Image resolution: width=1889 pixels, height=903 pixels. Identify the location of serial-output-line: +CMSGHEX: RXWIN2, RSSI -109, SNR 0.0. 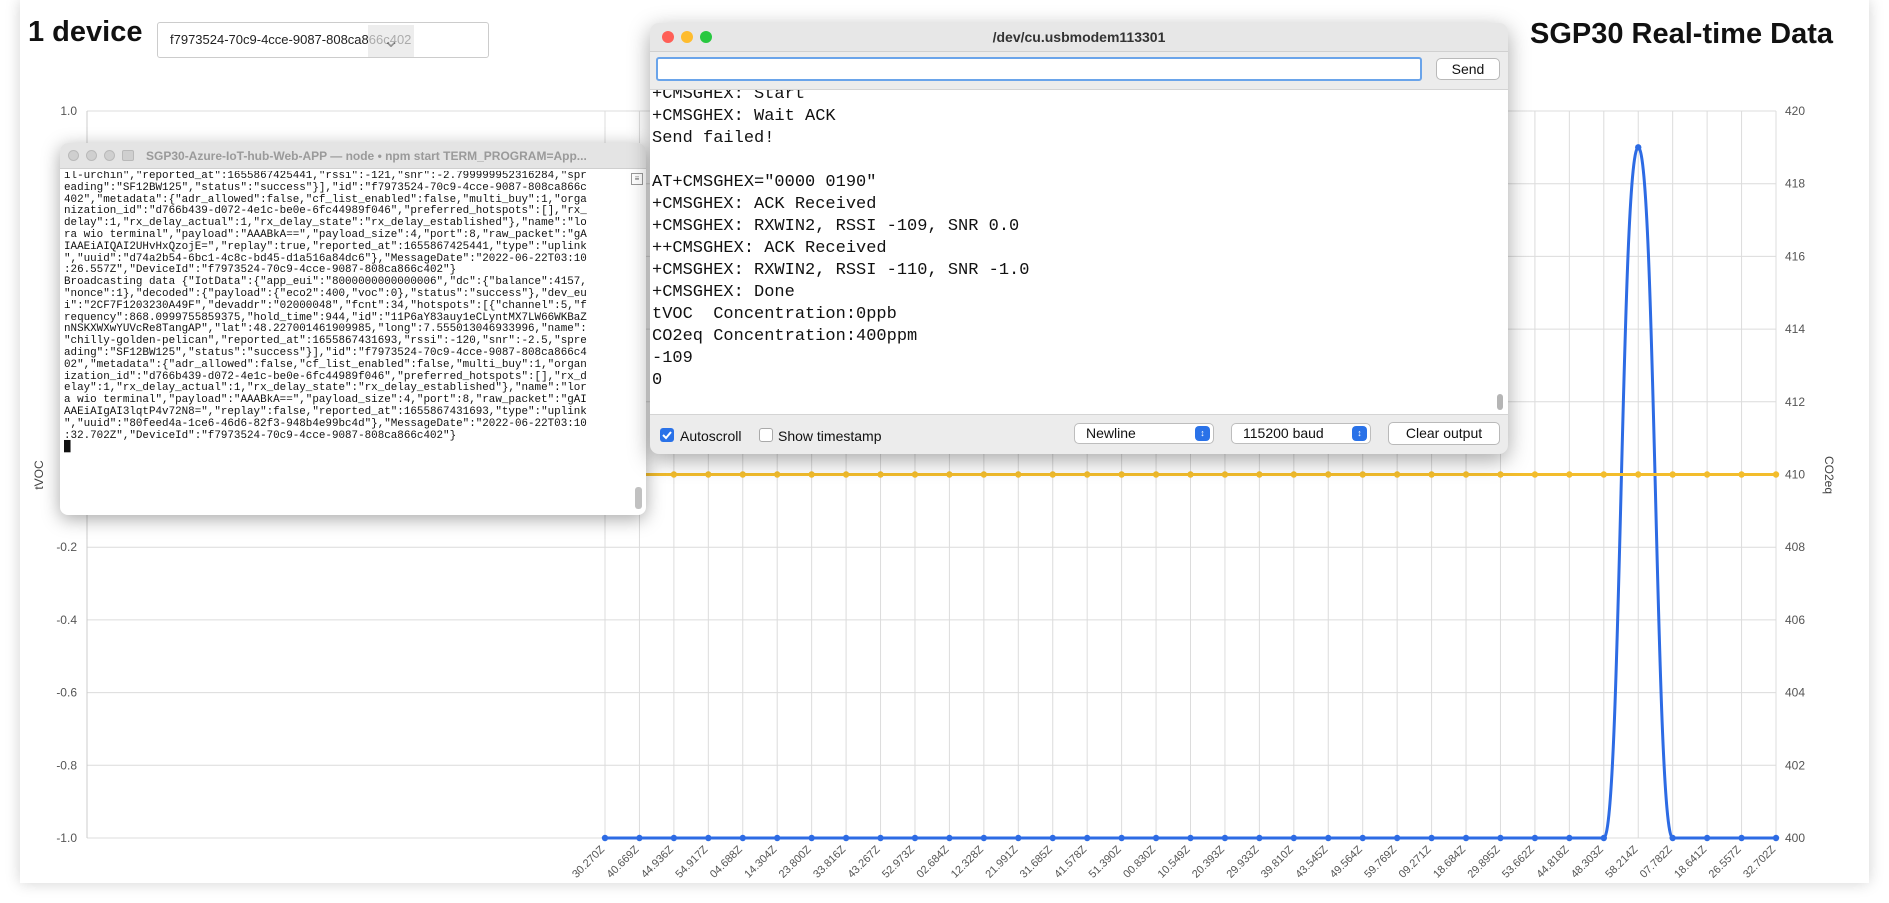
(836, 226).